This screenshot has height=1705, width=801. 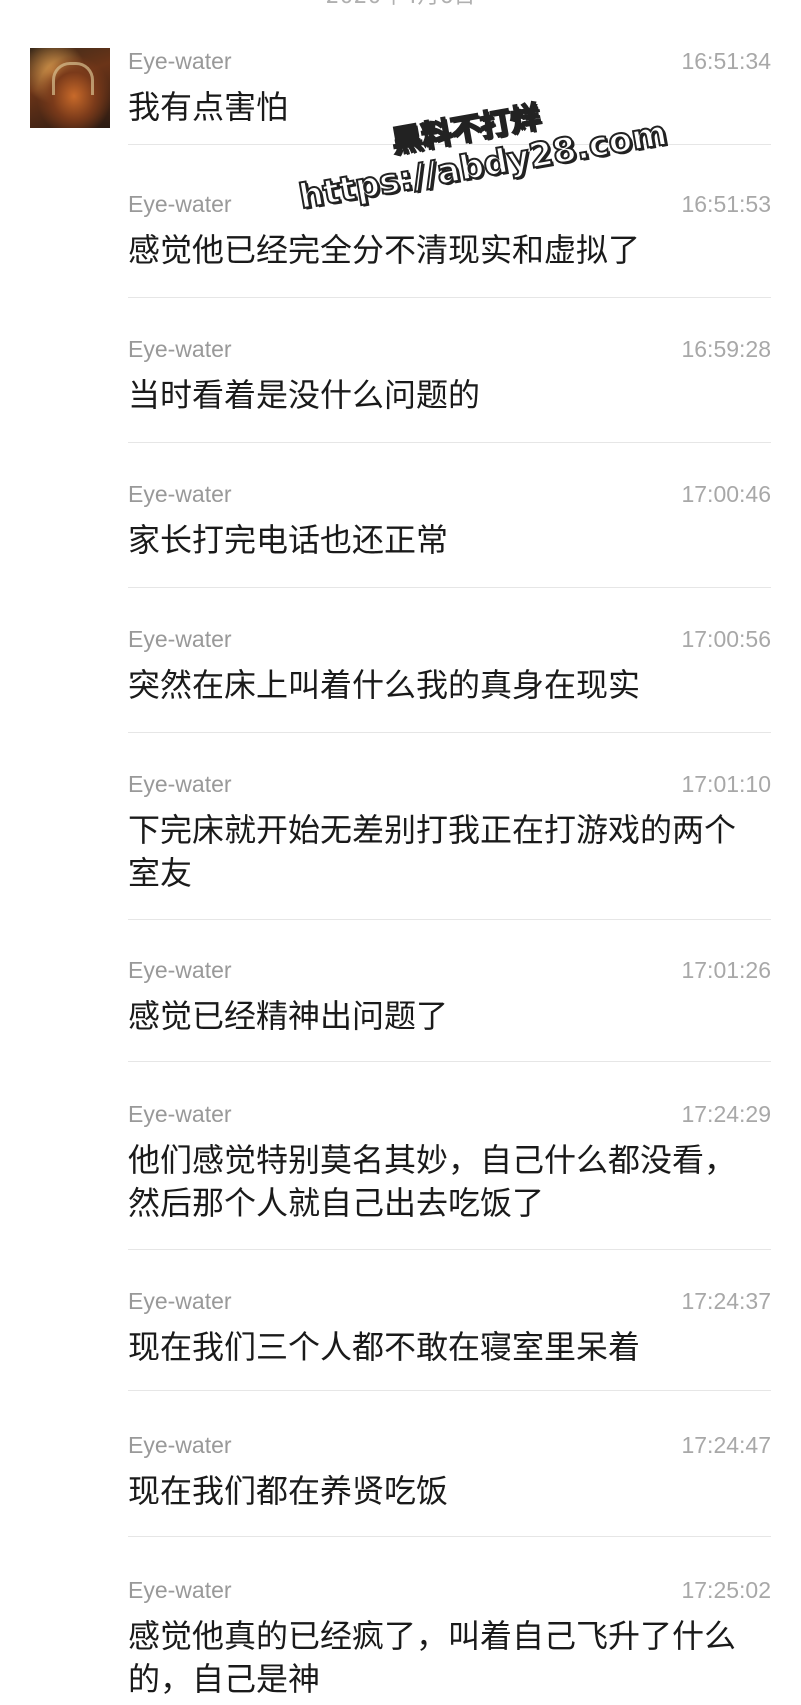 I want to click on message-text: 当时看着是没什么问题的, so click(x=304, y=395).